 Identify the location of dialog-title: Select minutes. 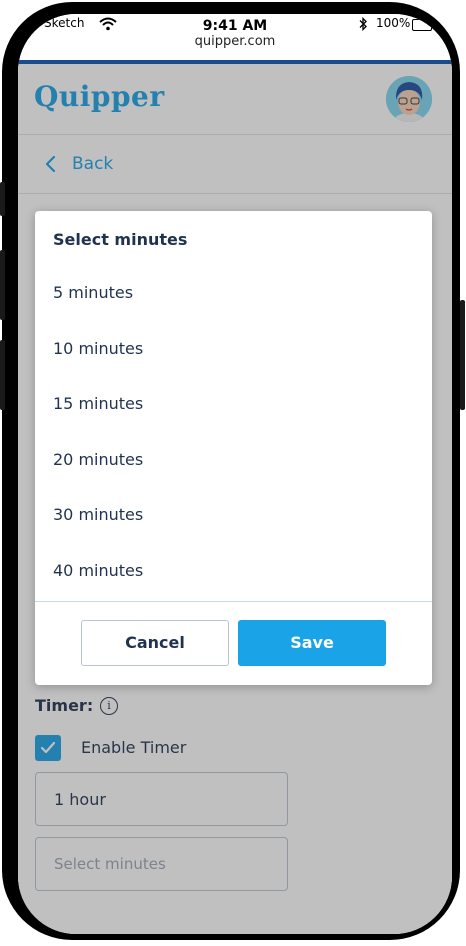
(120, 239).